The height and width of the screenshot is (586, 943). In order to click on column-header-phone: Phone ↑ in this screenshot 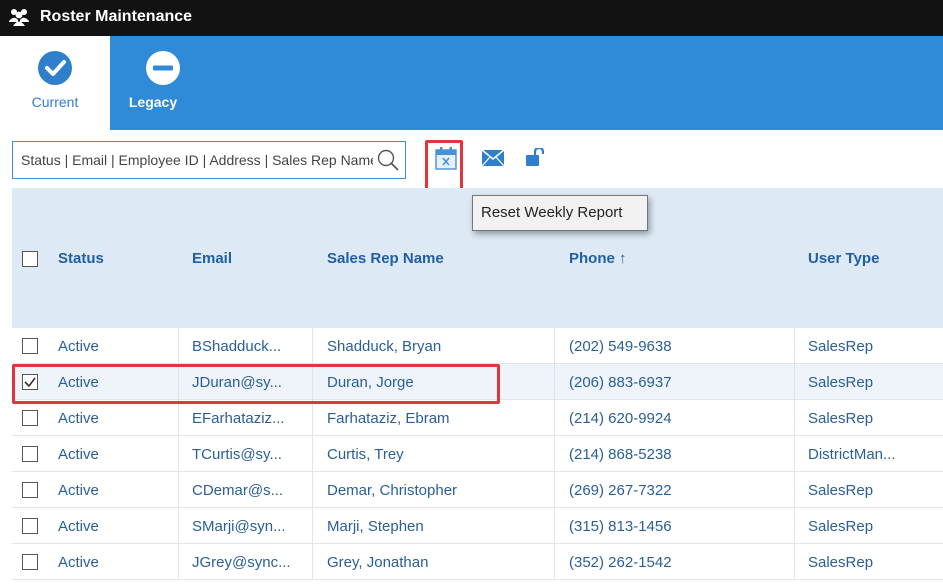, I will do `click(598, 258)`.